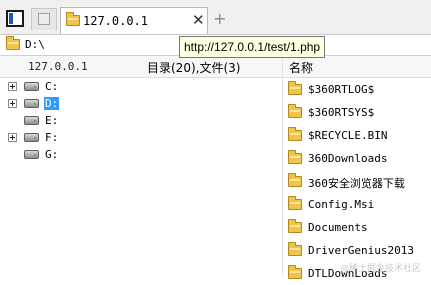 Image resolution: width=431 pixels, height=285 pixels. I want to click on list-item: $360RTSYS$, so click(357, 113).